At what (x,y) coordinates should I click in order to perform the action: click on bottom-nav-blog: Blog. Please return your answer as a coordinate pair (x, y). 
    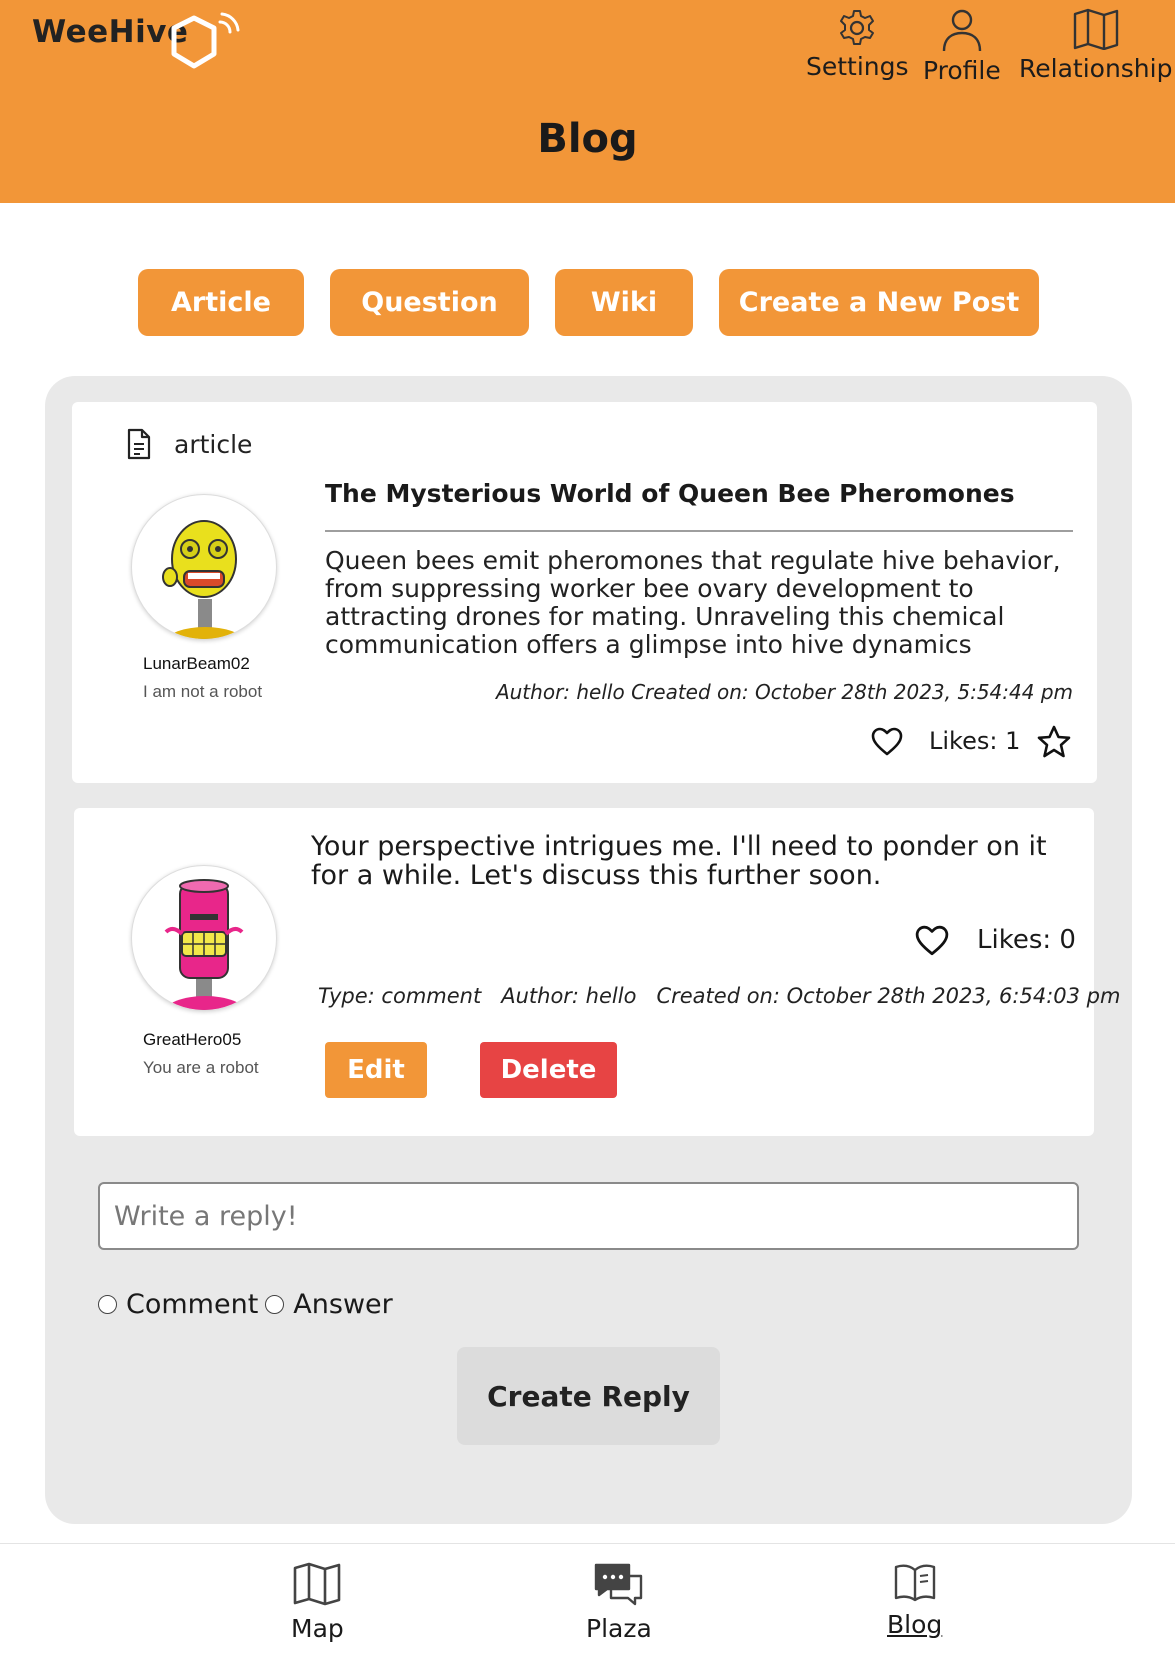
    Looking at the image, I should click on (914, 1600).